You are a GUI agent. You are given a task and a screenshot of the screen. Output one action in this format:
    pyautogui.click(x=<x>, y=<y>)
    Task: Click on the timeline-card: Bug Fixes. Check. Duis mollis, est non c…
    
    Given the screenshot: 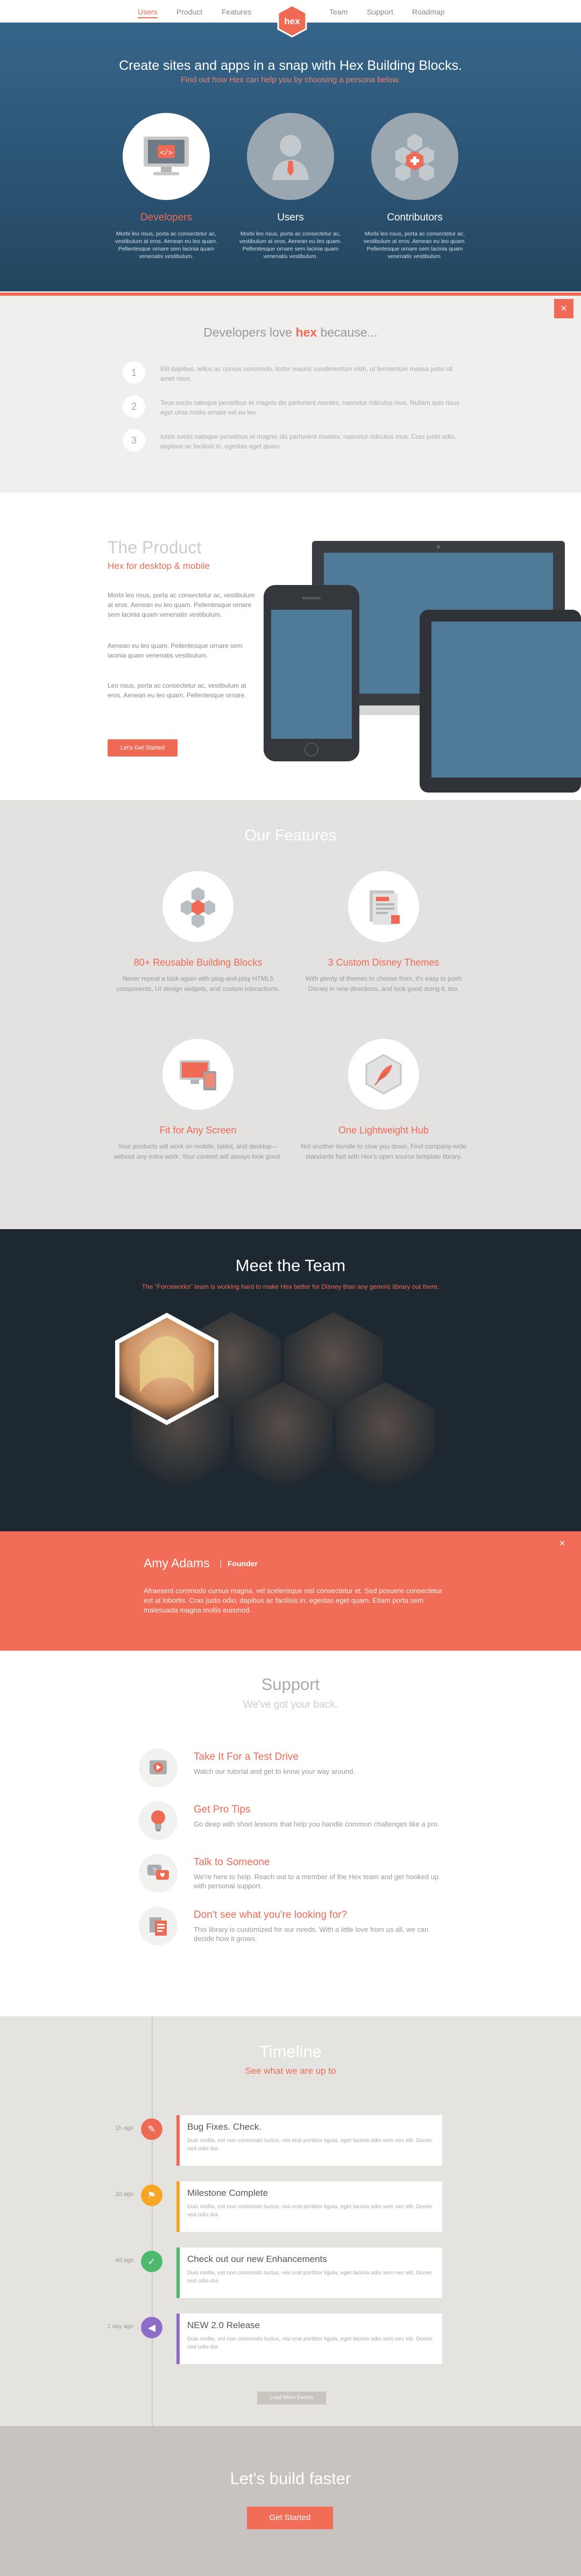 What is the action you would take?
    pyautogui.click(x=309, y=2140)
    